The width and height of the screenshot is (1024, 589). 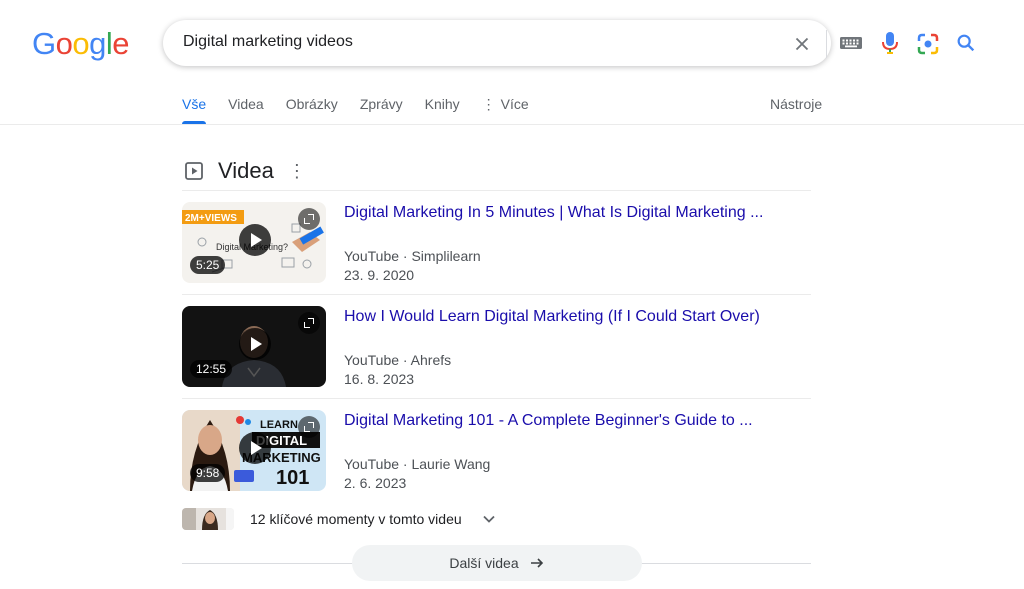 What do you see at coordinates (194, 109) in the screenshot?
I see `tab-all: Vše` at bounding box center [194, 109].